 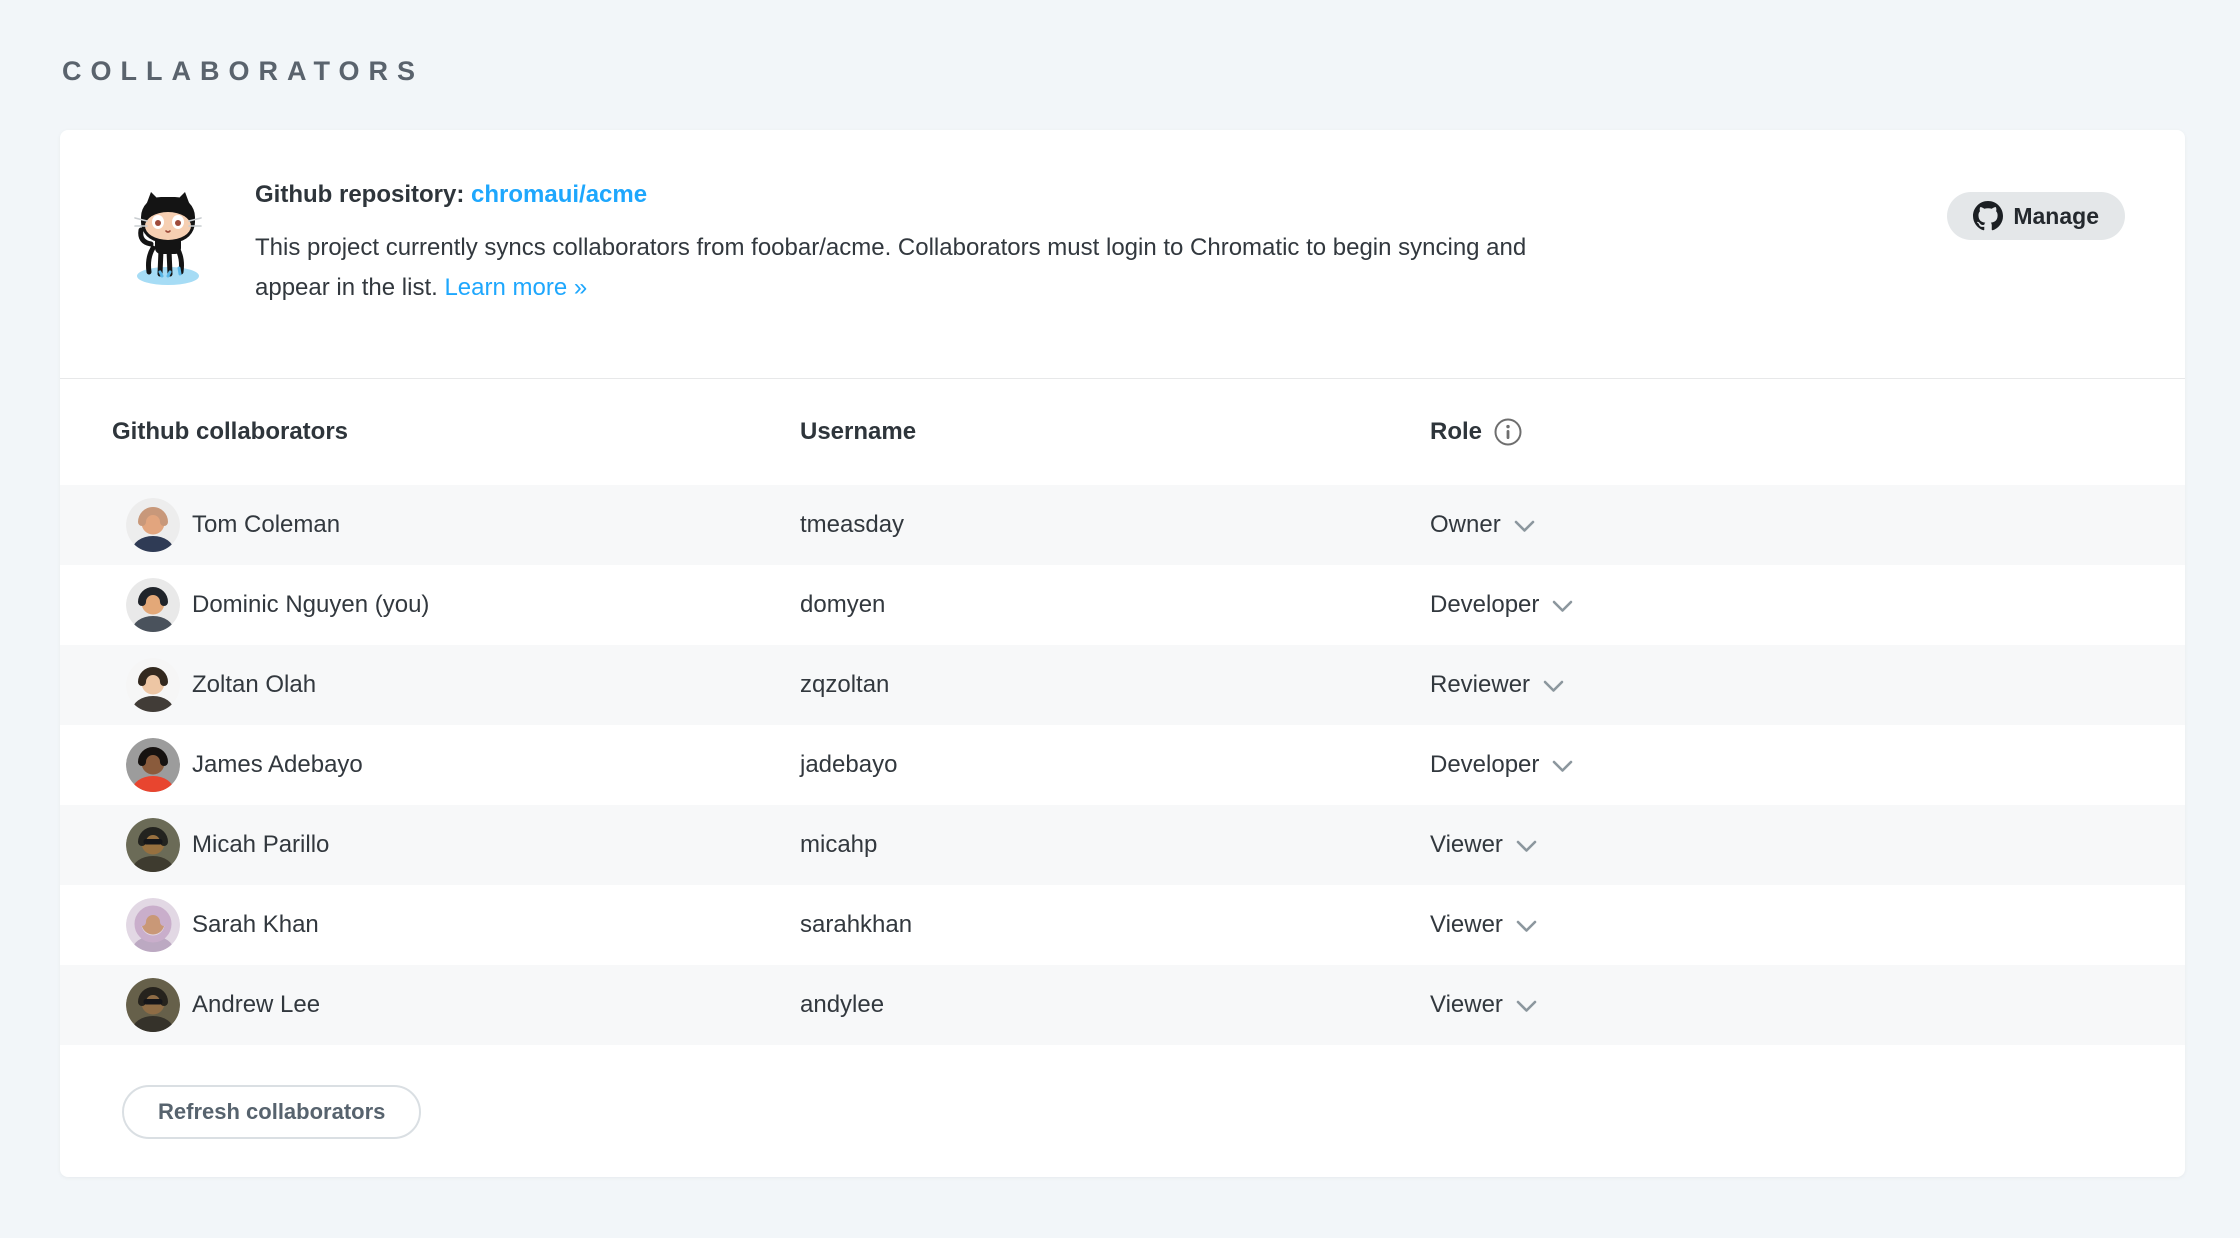 What do you see at coordinates (1807, 525) in the screenshot?
I see `role-dropdown: Owner` at bounding box center [1807, 525].